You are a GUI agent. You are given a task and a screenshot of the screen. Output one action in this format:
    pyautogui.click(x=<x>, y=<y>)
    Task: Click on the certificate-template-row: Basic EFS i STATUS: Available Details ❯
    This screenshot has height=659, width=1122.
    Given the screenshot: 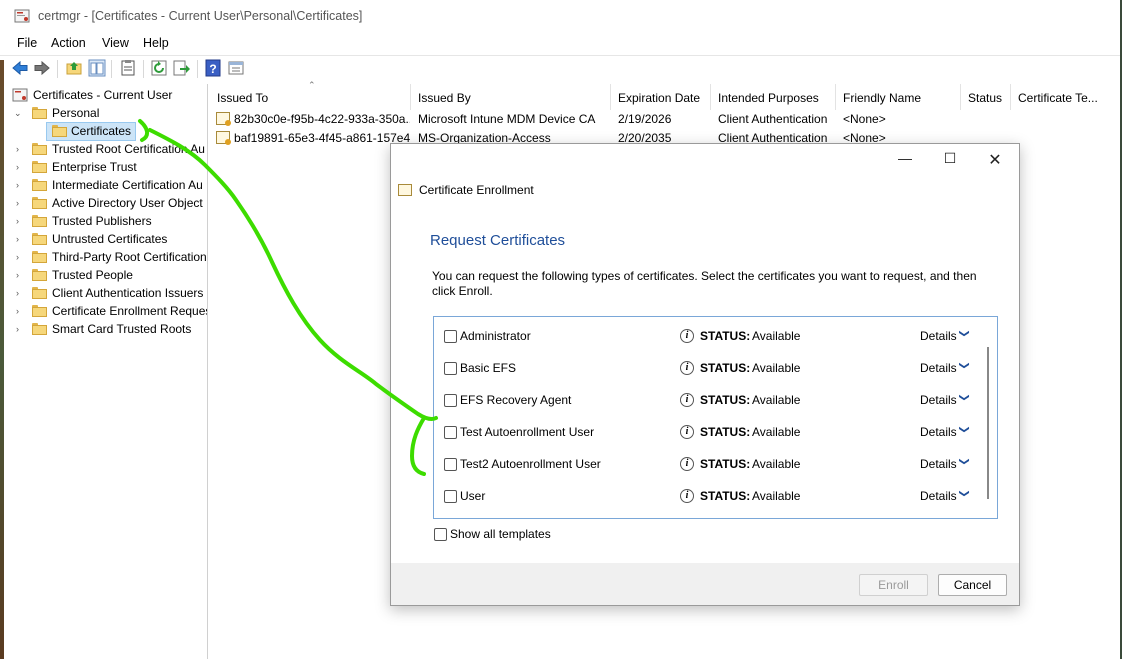 What is the action you would take?
    pyautogui.click(x=709, y=368)
    